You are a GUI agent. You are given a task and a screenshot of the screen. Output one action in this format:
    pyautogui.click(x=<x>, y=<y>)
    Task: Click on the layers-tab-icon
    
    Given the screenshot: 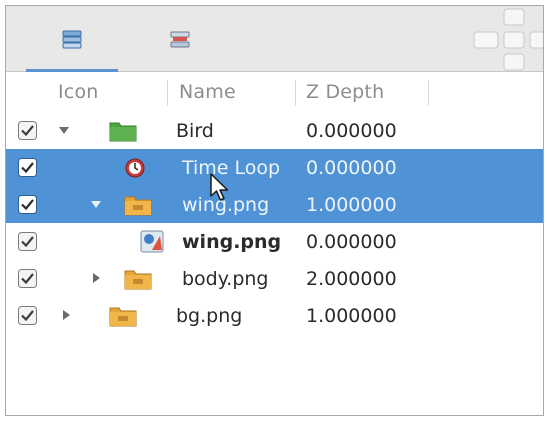 What is the action you would take?
    pyautogui.click(x=72, y=41)
    